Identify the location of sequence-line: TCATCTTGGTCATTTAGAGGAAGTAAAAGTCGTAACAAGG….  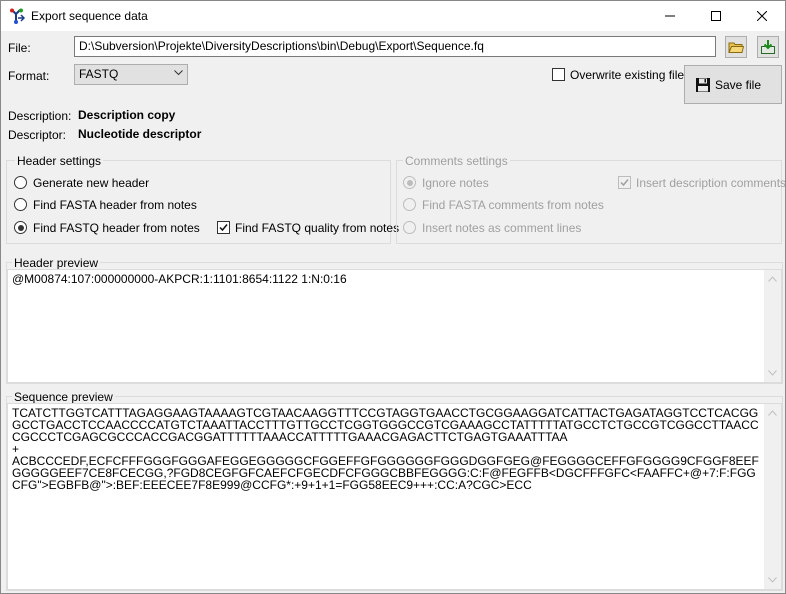
(385, 425).